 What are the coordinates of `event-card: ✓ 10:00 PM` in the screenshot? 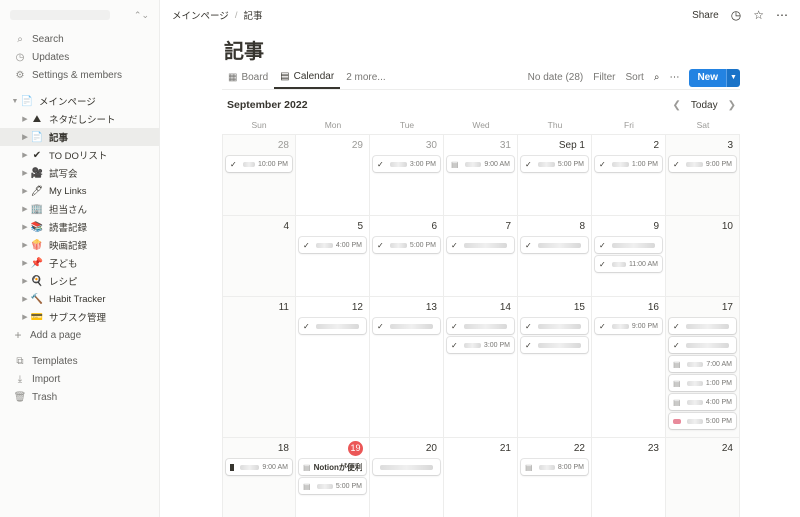 It's located at (259, 164).